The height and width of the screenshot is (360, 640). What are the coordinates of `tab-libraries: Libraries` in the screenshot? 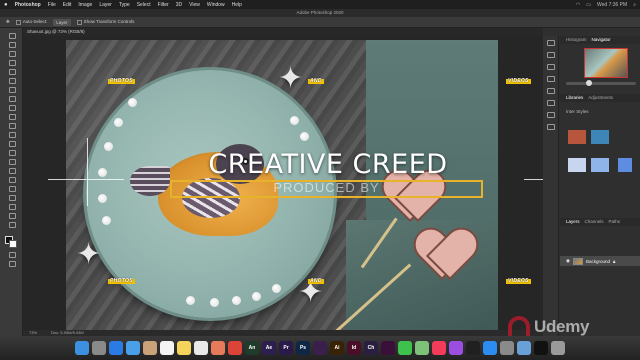 It's located at (574, 98).